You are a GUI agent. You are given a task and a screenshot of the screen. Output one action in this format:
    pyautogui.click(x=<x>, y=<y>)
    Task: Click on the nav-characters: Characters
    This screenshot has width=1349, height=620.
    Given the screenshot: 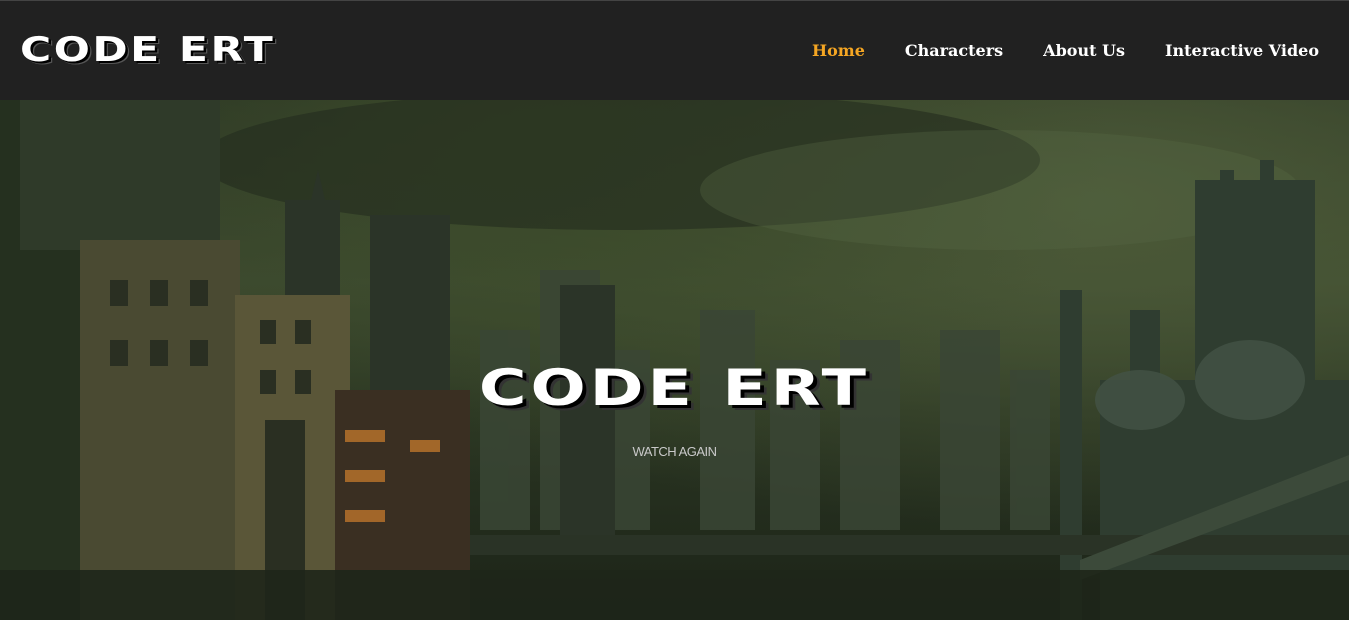 What is the action you would take?
    pyautogui.click(x=954, y=51)
    